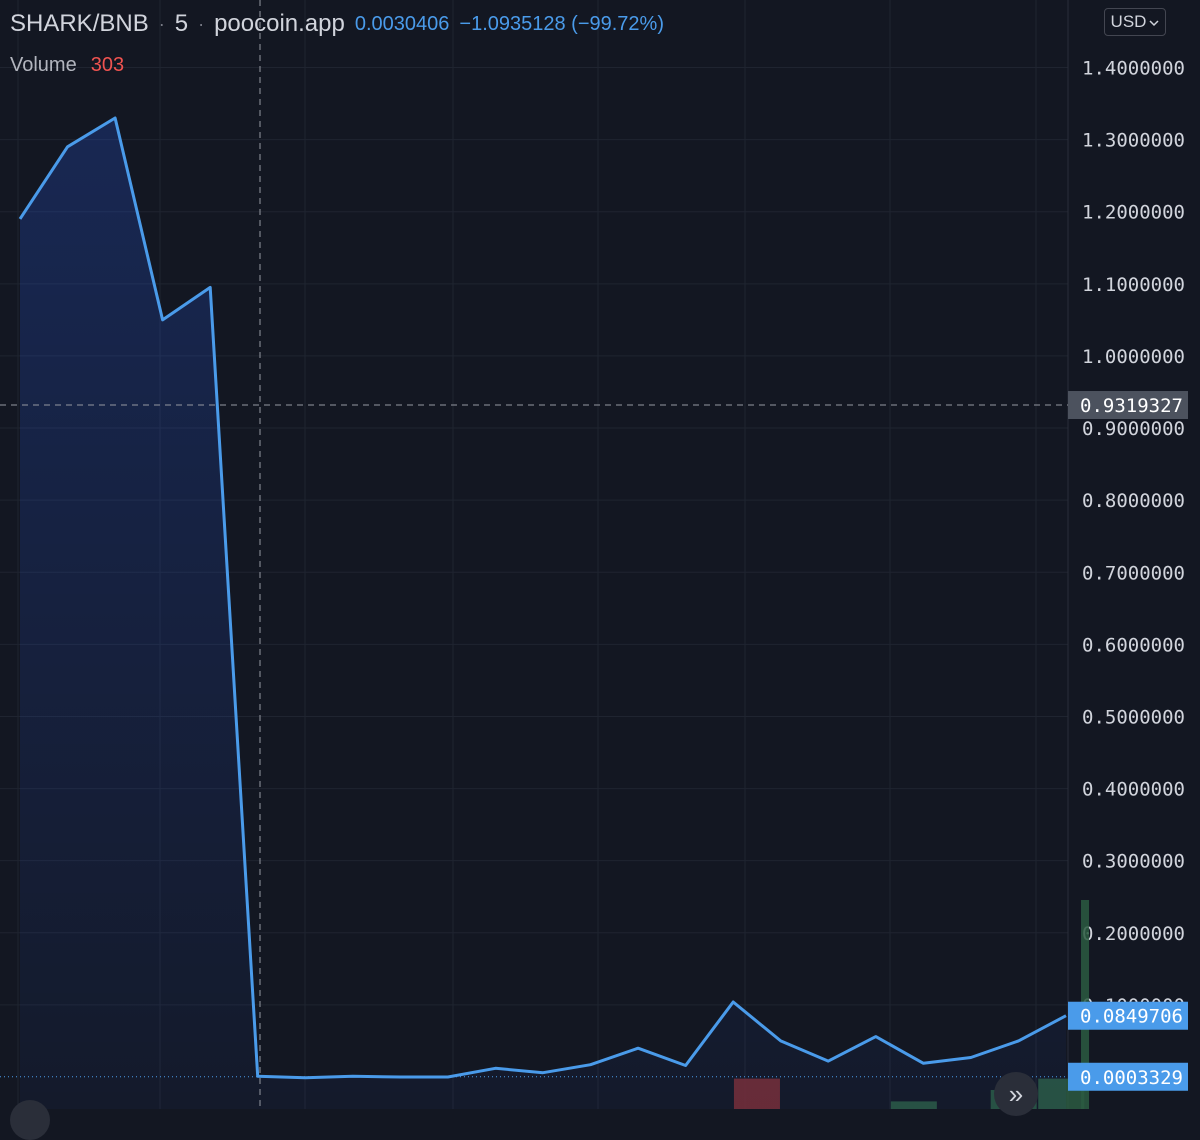 This screenshot has height=1140, width=1200. I want to click on interval: 5, so click(181, 24).